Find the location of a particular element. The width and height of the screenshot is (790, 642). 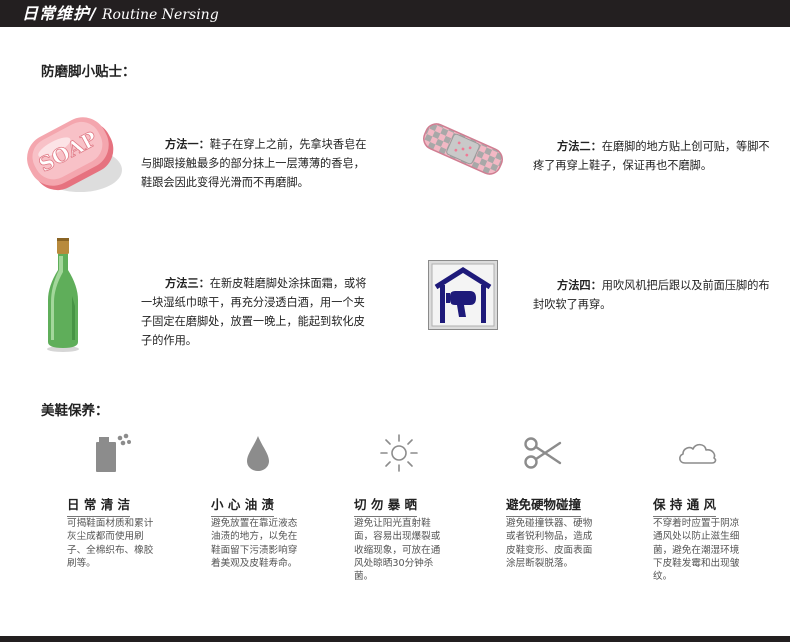

tip-4-label: 方法四： is located at coordinates (579, 285).